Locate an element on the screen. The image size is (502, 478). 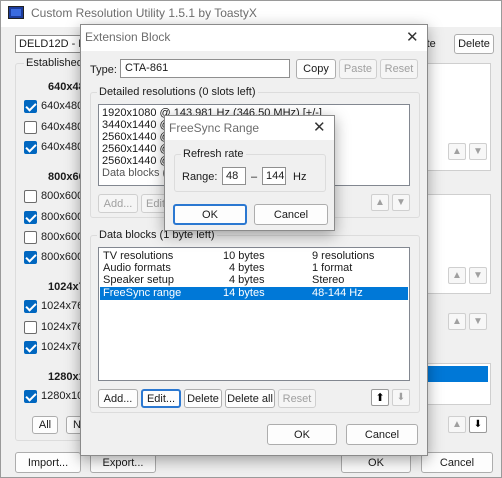
main-delete-label: Delete is located at coordinates (474, 44).